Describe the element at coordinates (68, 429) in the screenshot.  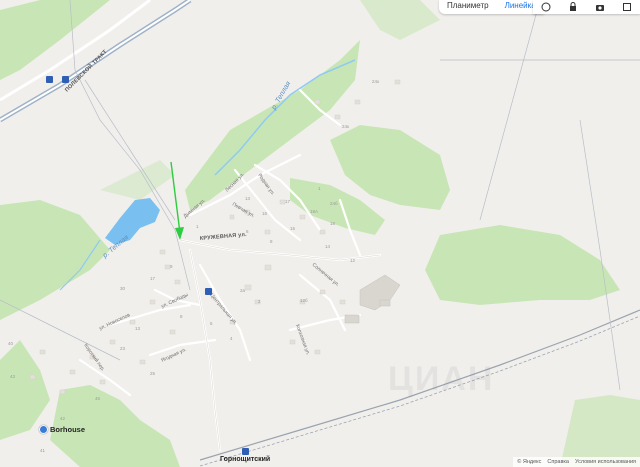
I see `poi-label: Borhouse` at that location.